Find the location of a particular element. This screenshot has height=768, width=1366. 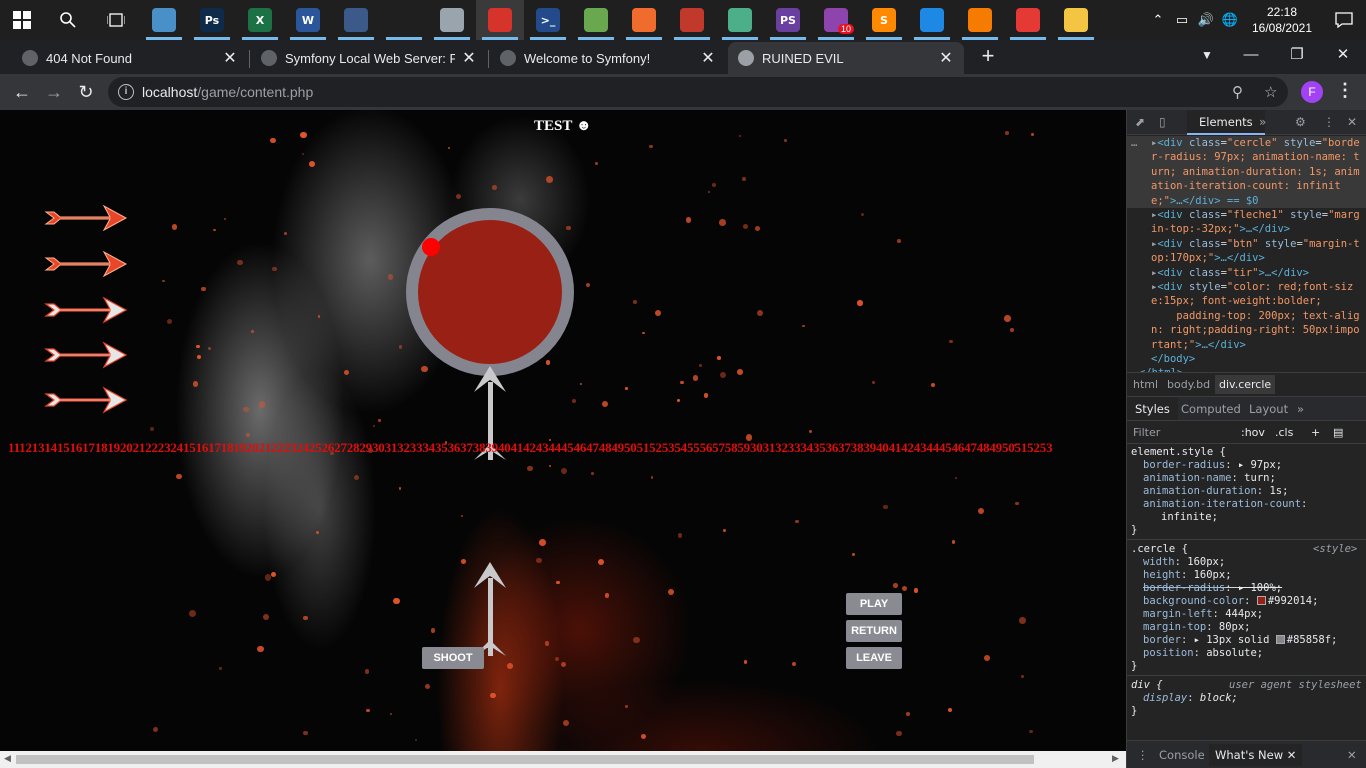

dom-node: </body> is located at coordinates (1258, 359).